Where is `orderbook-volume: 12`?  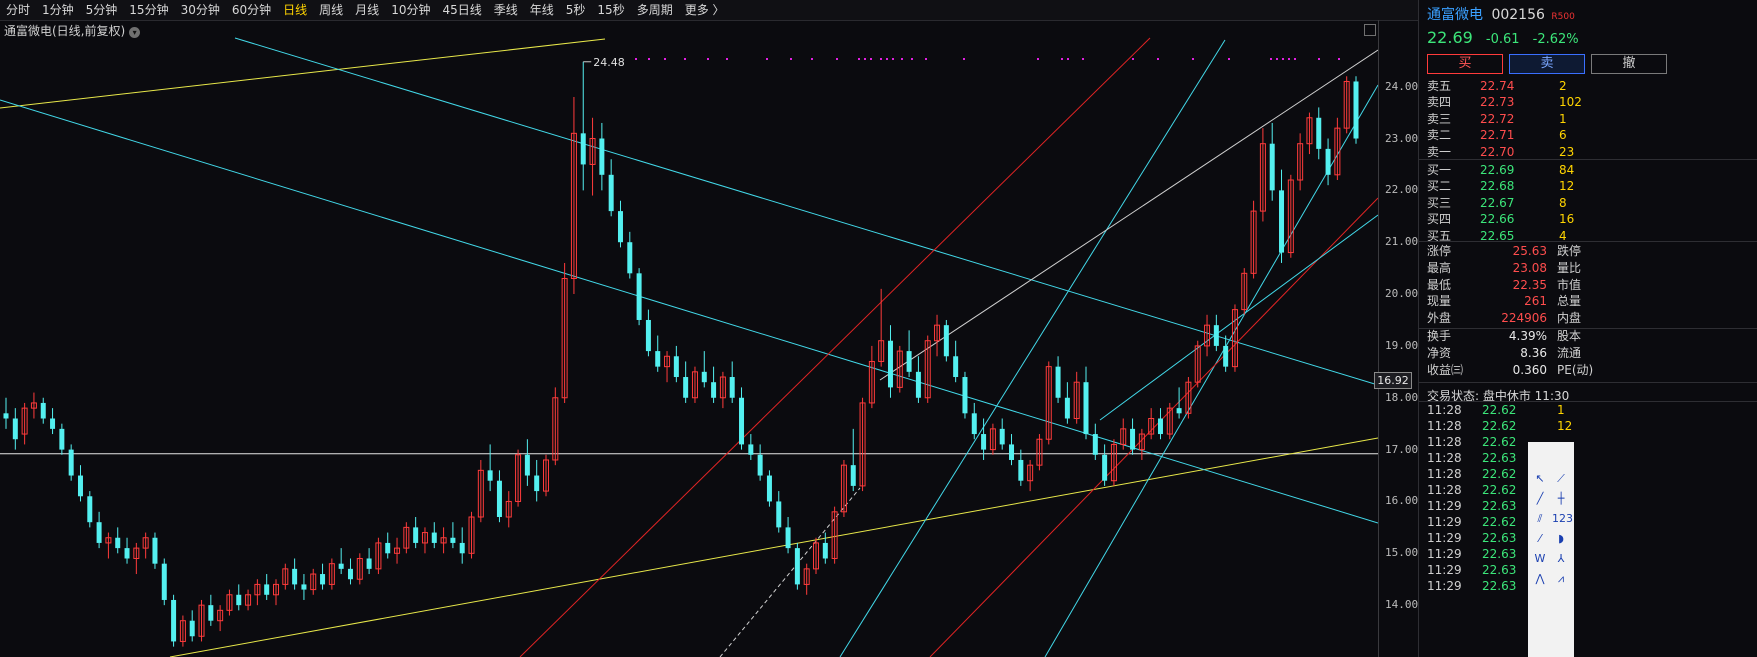
orderbook-volume: 12 is located at coordinates (1567, 186).